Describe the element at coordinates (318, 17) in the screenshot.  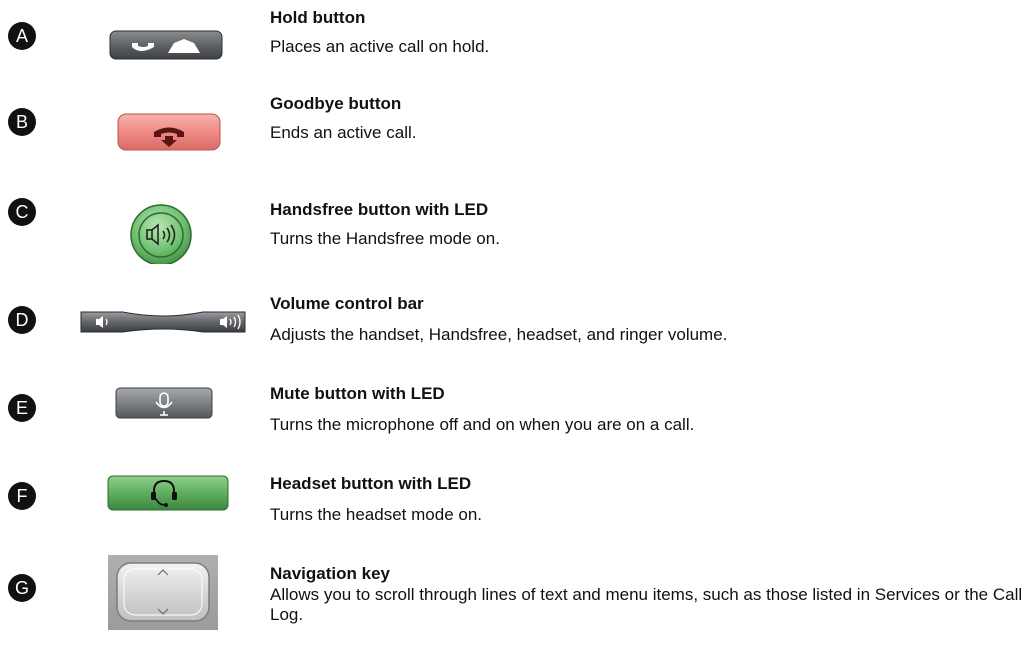
I see `item-title: Hold button` at that location.